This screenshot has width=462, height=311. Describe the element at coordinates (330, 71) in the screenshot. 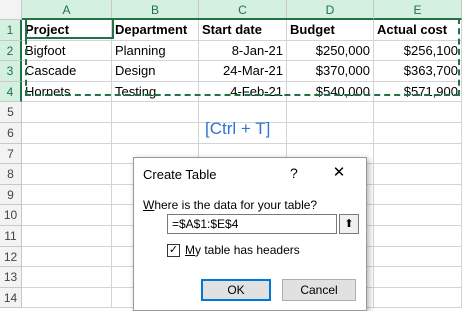

I see `table-cell: $370,000` at that location.